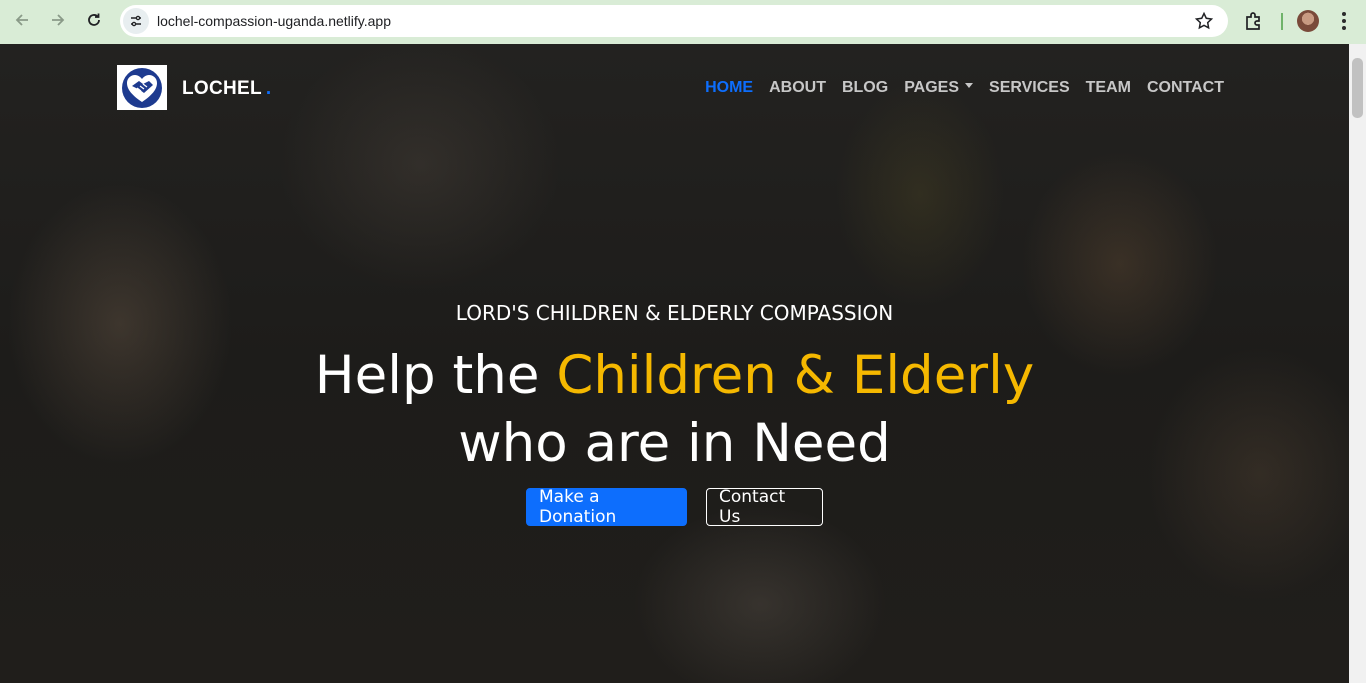 The height and width of the screenshot is (683, 1366). I want to click on address-bar: lochel-compassion-uganda.netlify.app, so click(674, 21).